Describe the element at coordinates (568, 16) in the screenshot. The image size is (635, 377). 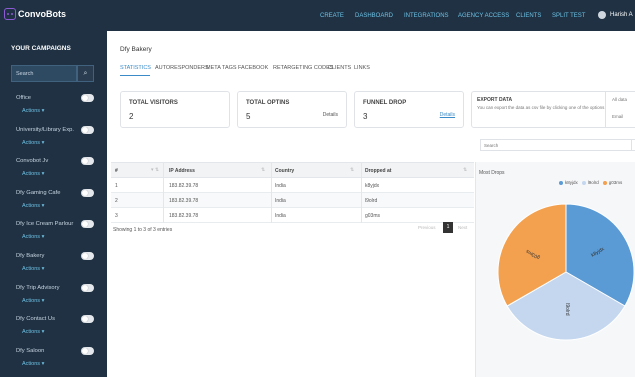
I see `nav-split-test: SPLIT TEST` at that location.